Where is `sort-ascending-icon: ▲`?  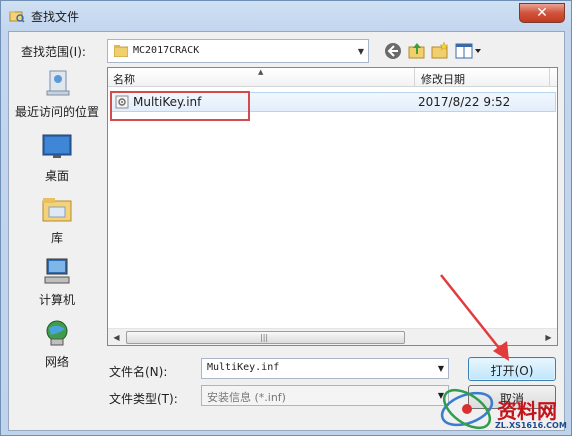 sort-ascending-icon: ▲ is located at coordinates (261, 72).